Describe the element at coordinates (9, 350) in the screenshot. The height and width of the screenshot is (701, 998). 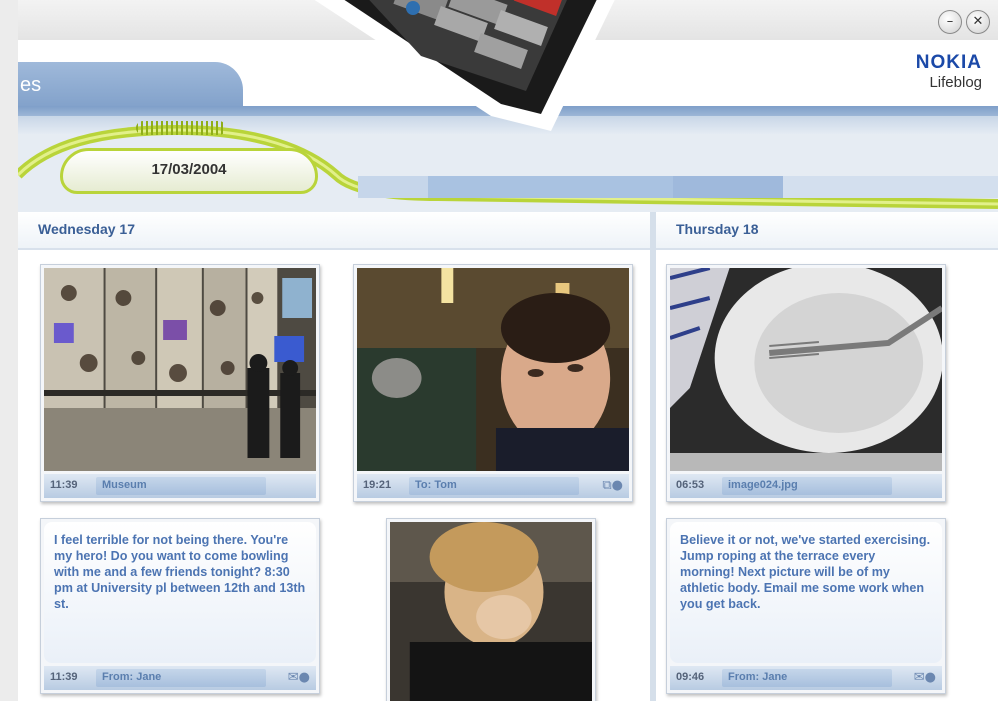
I see `background-strip` at that location.